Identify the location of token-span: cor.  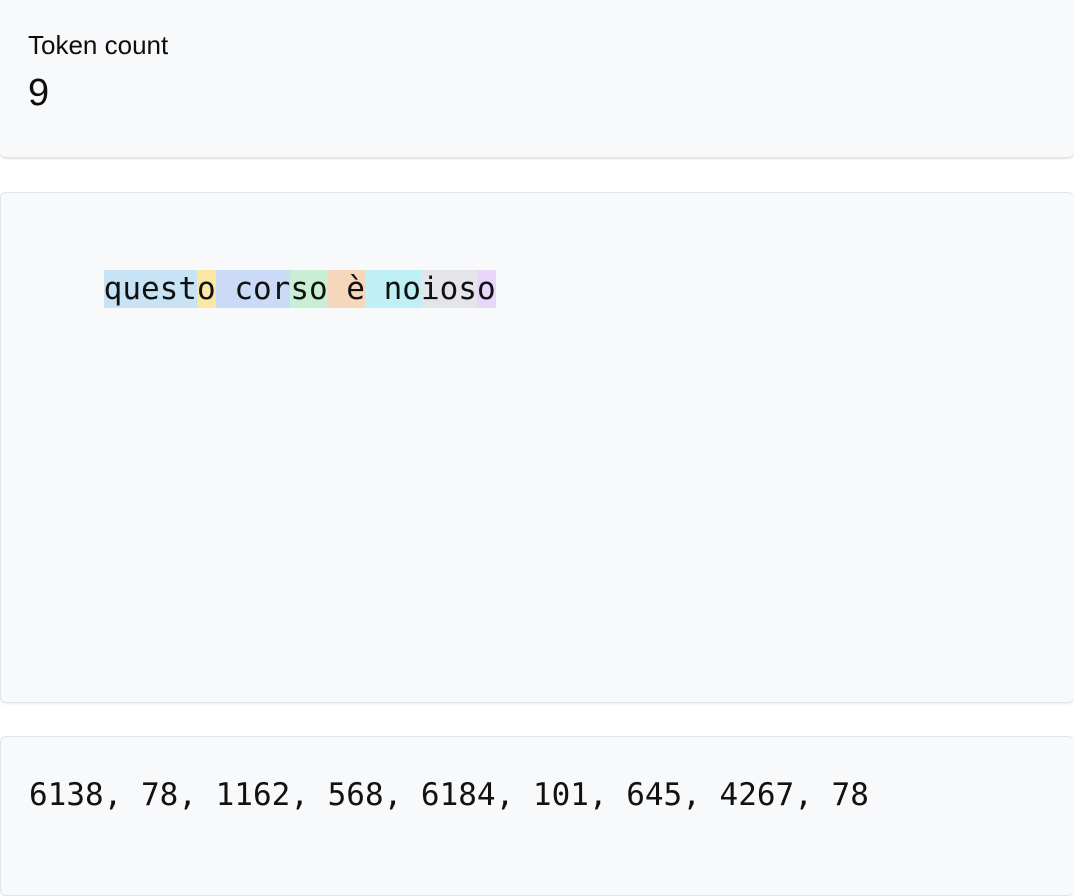
(253, 289).